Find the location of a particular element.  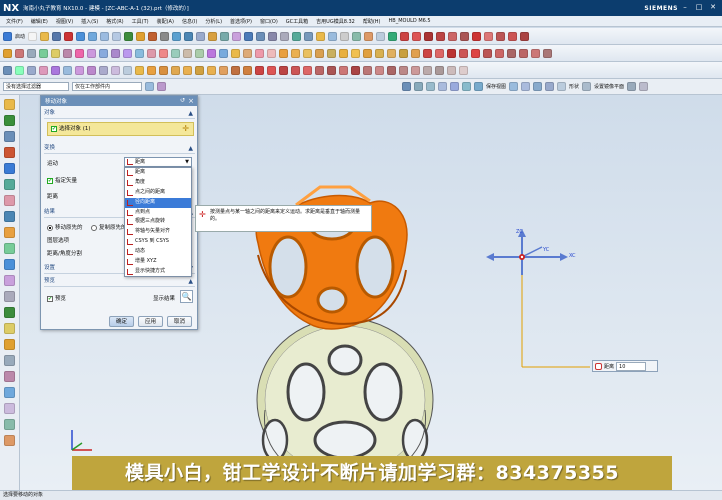

motion-option: 动态 is located at coordinates (158, 252).